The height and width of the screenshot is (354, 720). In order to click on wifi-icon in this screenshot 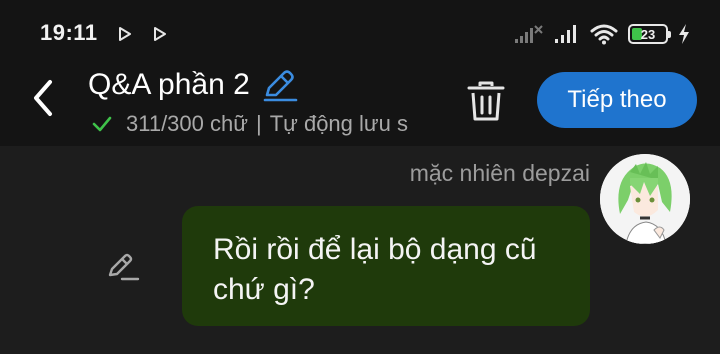, I will do `click(604, 34)`.